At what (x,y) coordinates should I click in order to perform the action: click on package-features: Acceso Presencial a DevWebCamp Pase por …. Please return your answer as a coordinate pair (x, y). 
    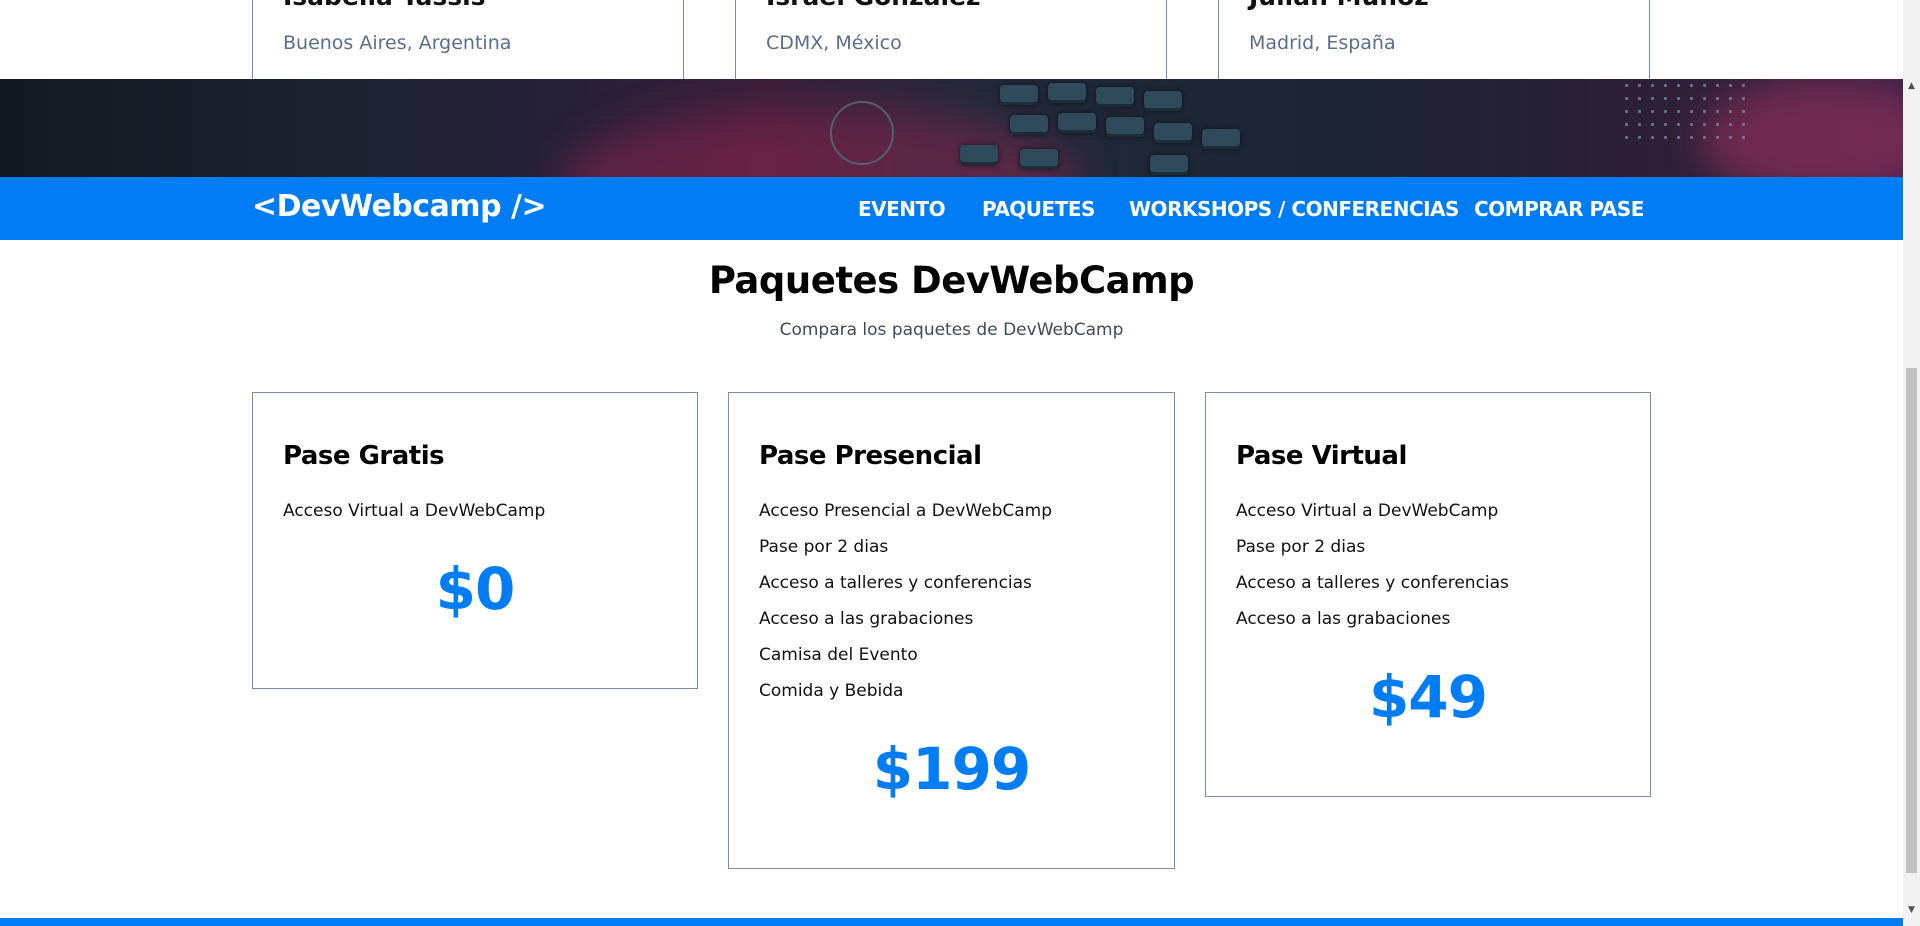
    Looking at the image, I should click on (905, 607).